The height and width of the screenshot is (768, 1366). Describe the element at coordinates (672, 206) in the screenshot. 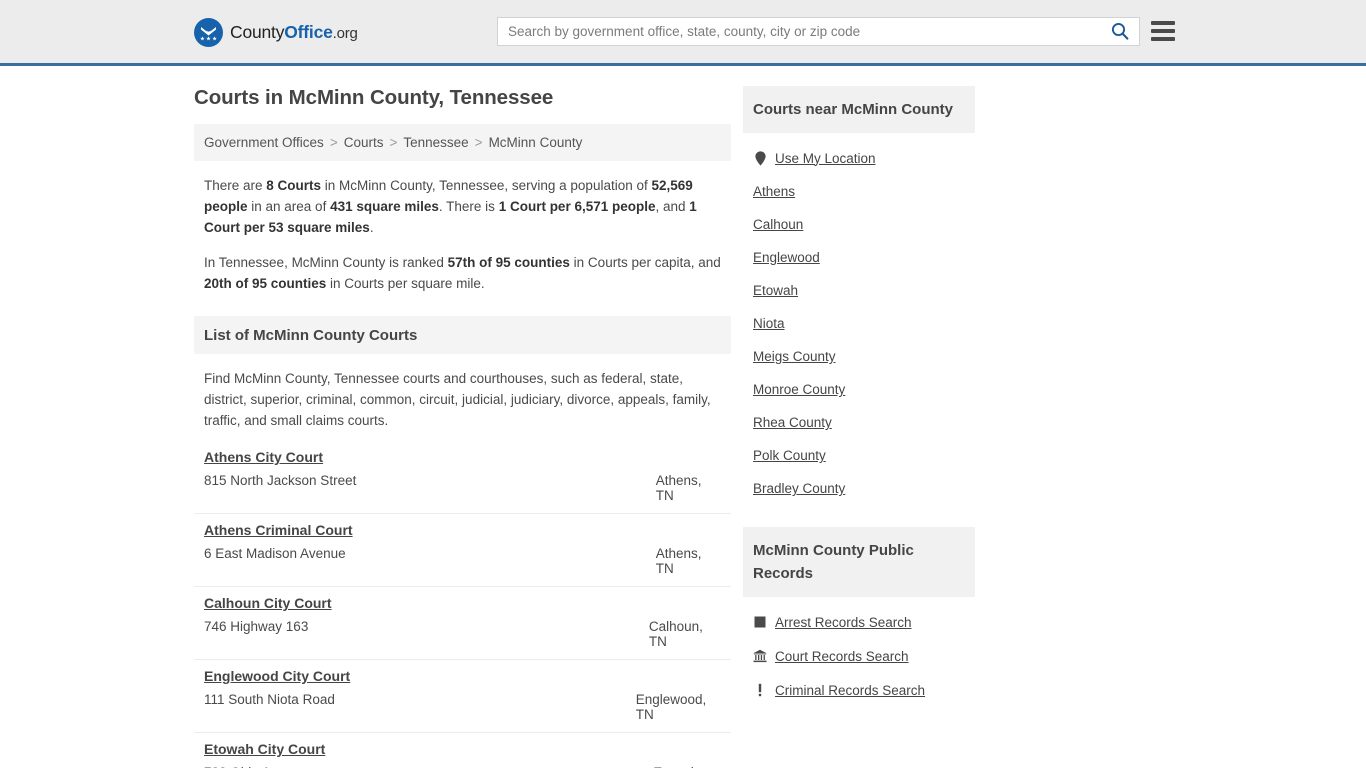

I see `stat-text: , and` at that location.